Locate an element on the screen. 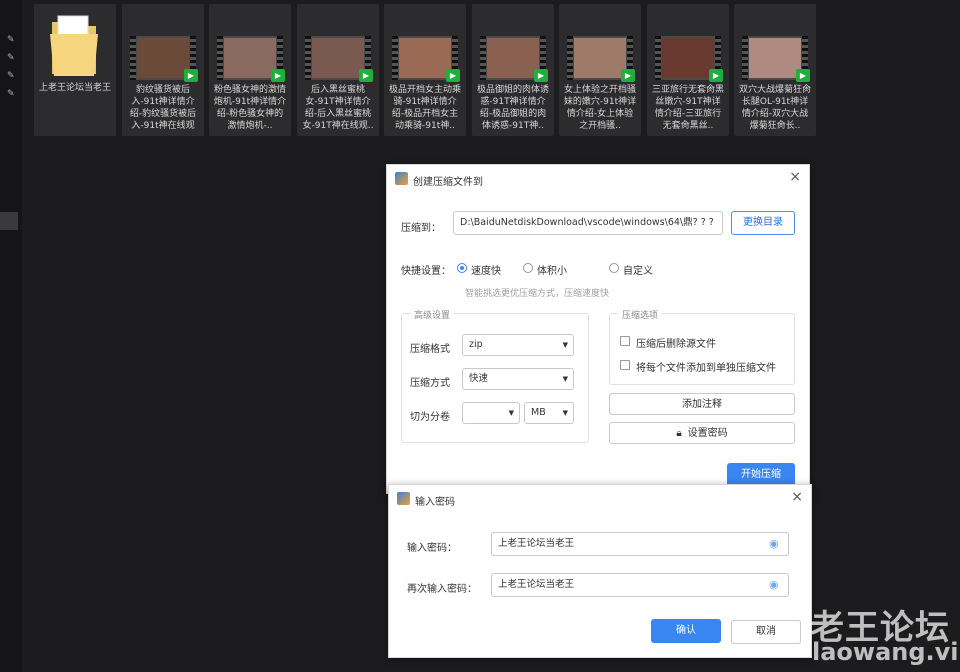 The image size is (960, 672). video-file-item: ▶ 极品御姐的肉体诱惑-91T神详情介绍-极品御姐的肉体诱惑-91T神.. is located at coordinates (513, 70).